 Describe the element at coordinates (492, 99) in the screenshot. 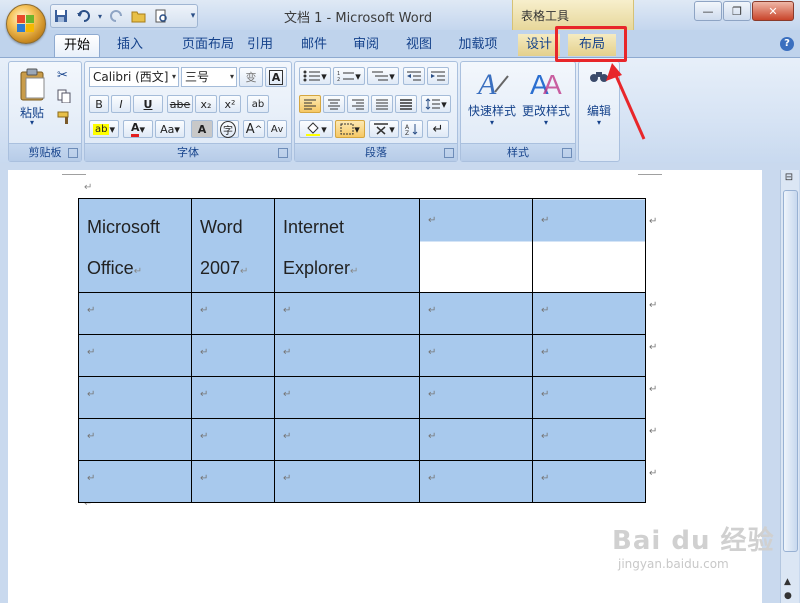

I see `quick-styles-button: A 快速样式 ▾` at that location.